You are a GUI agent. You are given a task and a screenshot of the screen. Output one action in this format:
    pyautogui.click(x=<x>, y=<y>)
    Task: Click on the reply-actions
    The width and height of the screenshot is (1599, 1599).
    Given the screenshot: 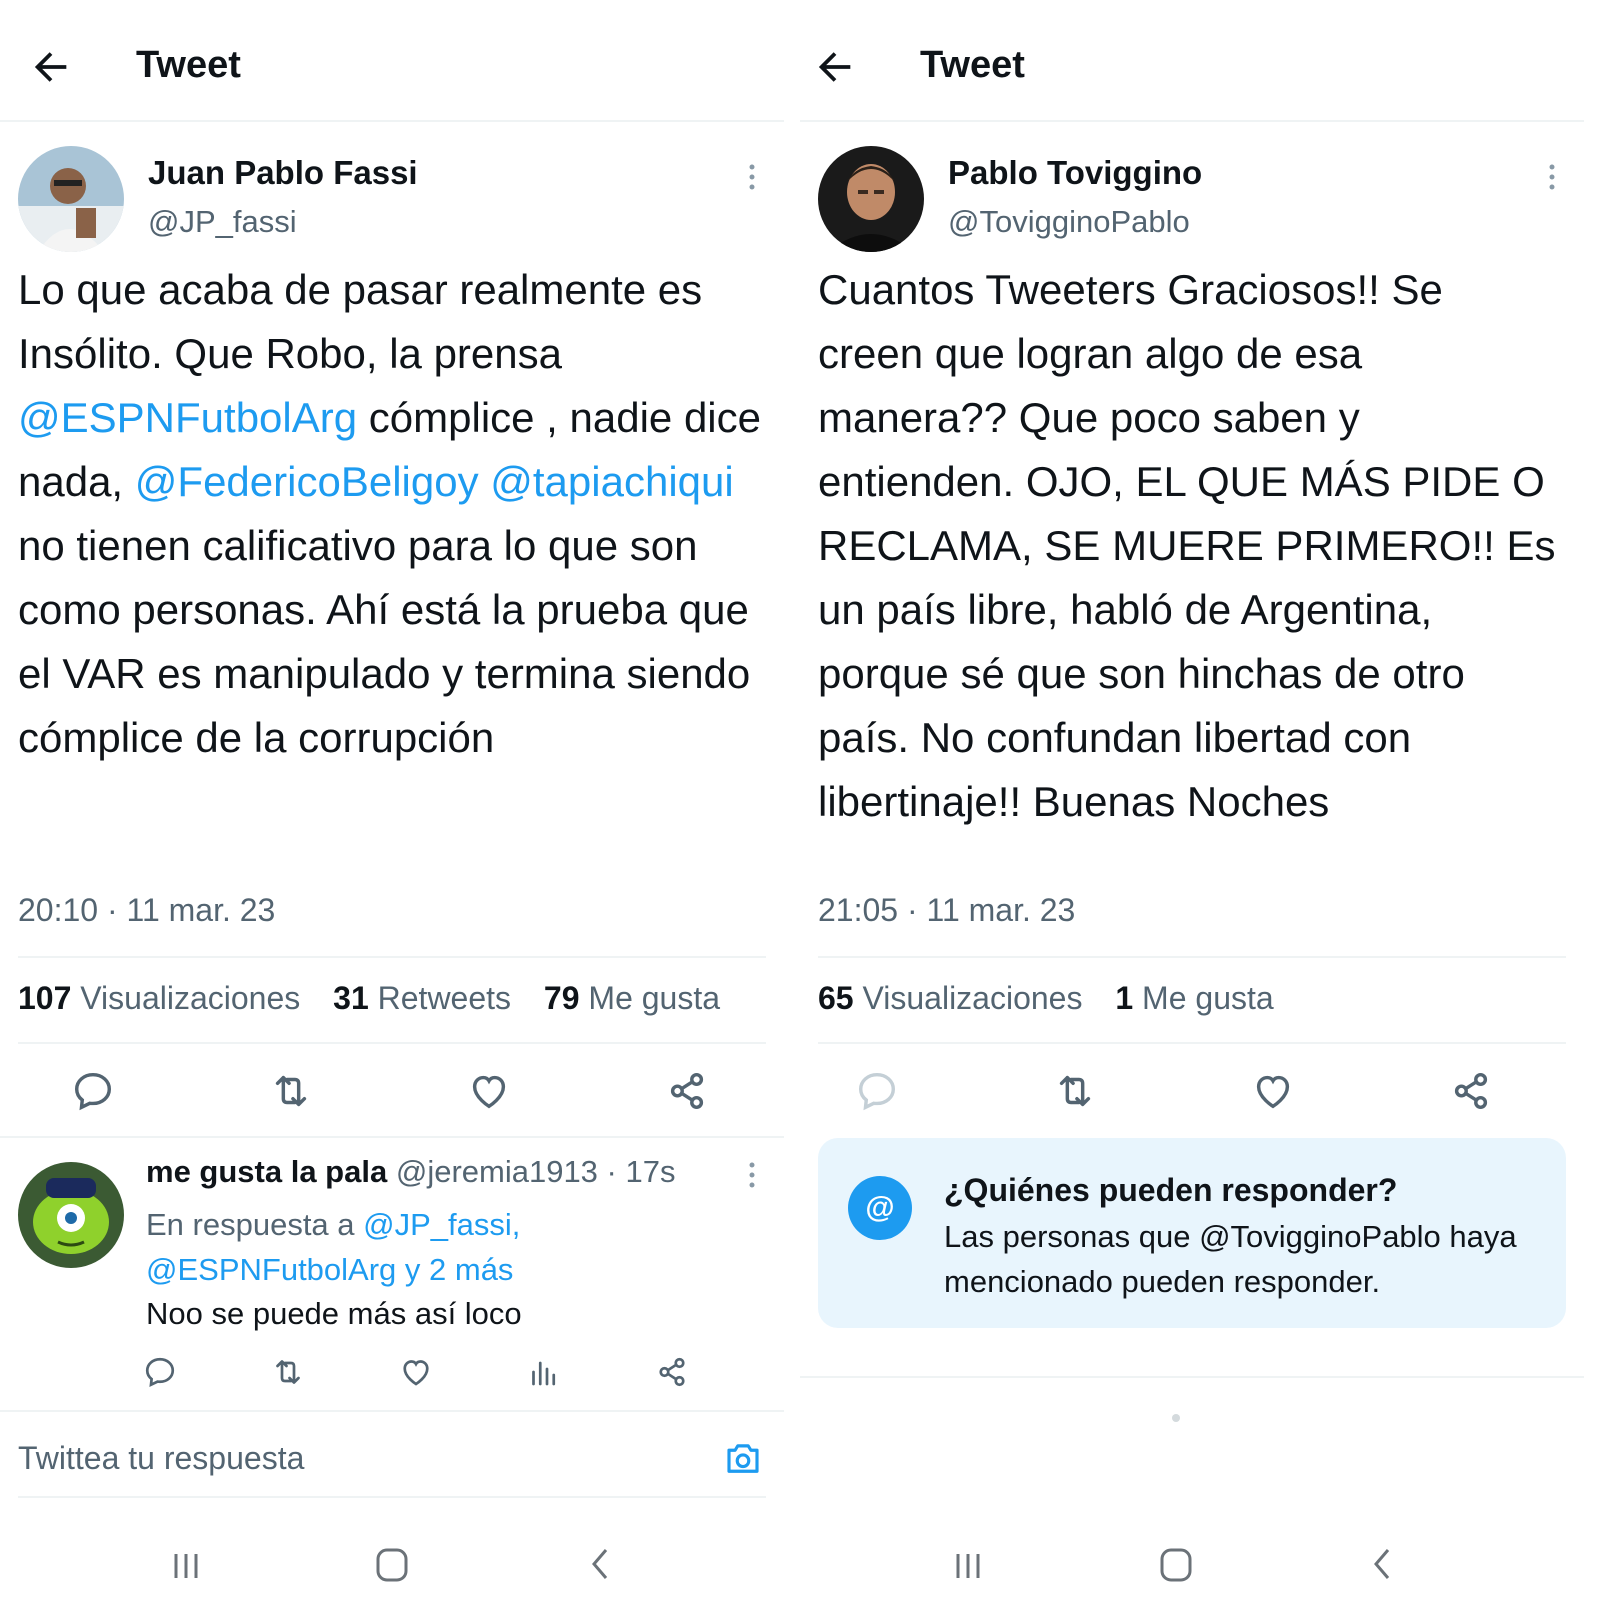 What is the action you would take?
    pyautogui.click(x=392, y=1374)
    